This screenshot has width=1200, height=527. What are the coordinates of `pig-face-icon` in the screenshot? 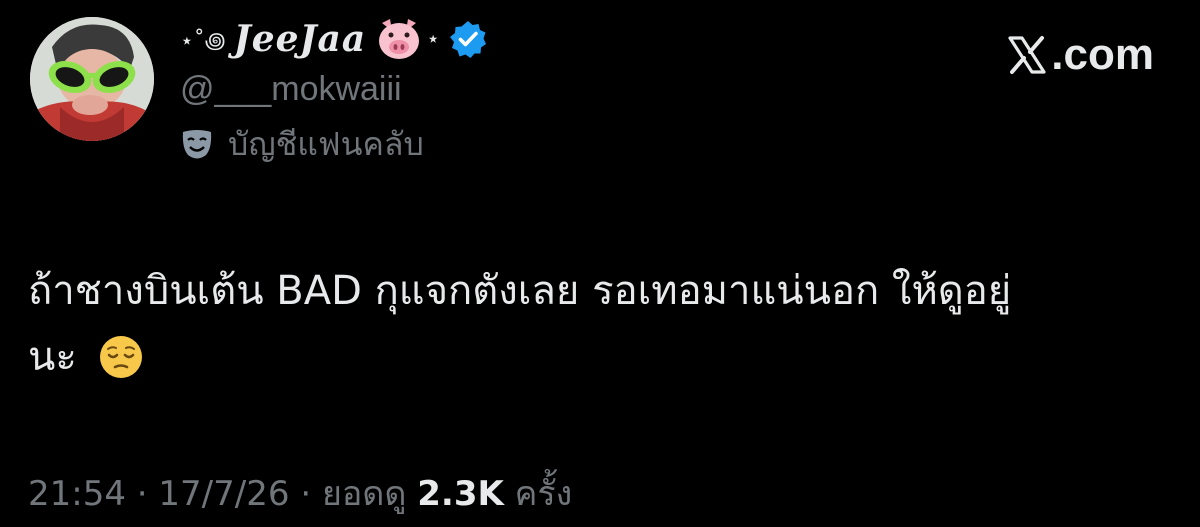 It's located at (399, 39).